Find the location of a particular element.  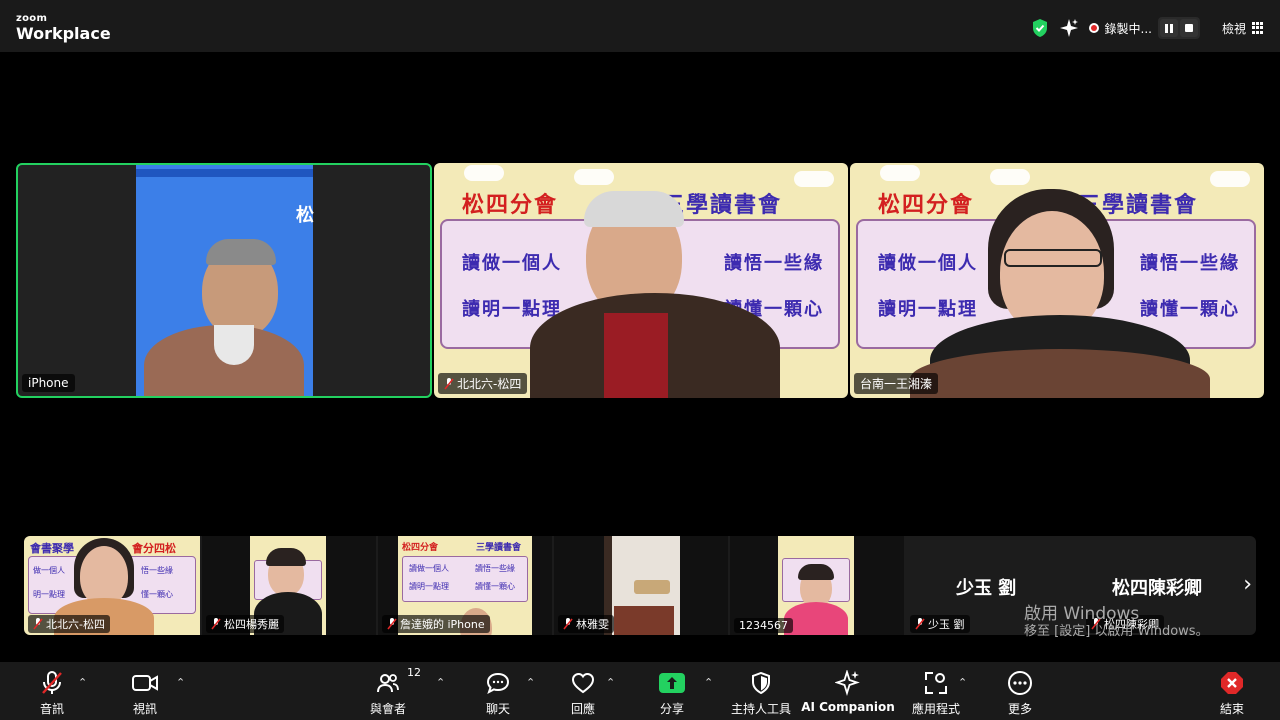

poster-line: 悟一些緣 is located at coordinates (157, 570).